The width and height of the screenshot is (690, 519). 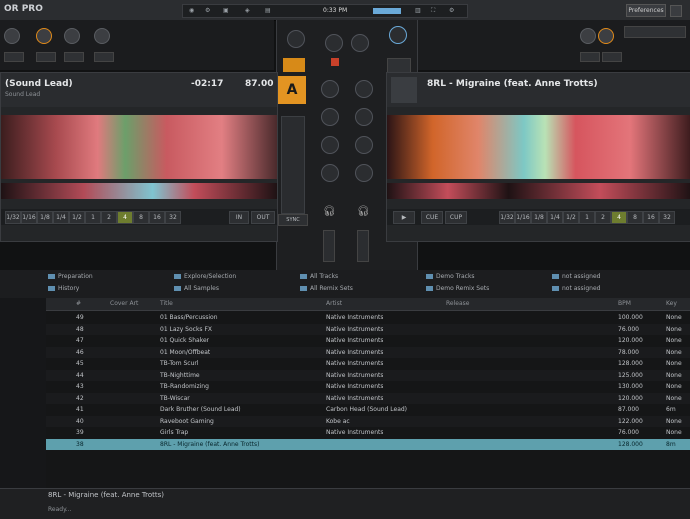 I want to click on loop-out-a: OUT, so click(x=263, y=217).